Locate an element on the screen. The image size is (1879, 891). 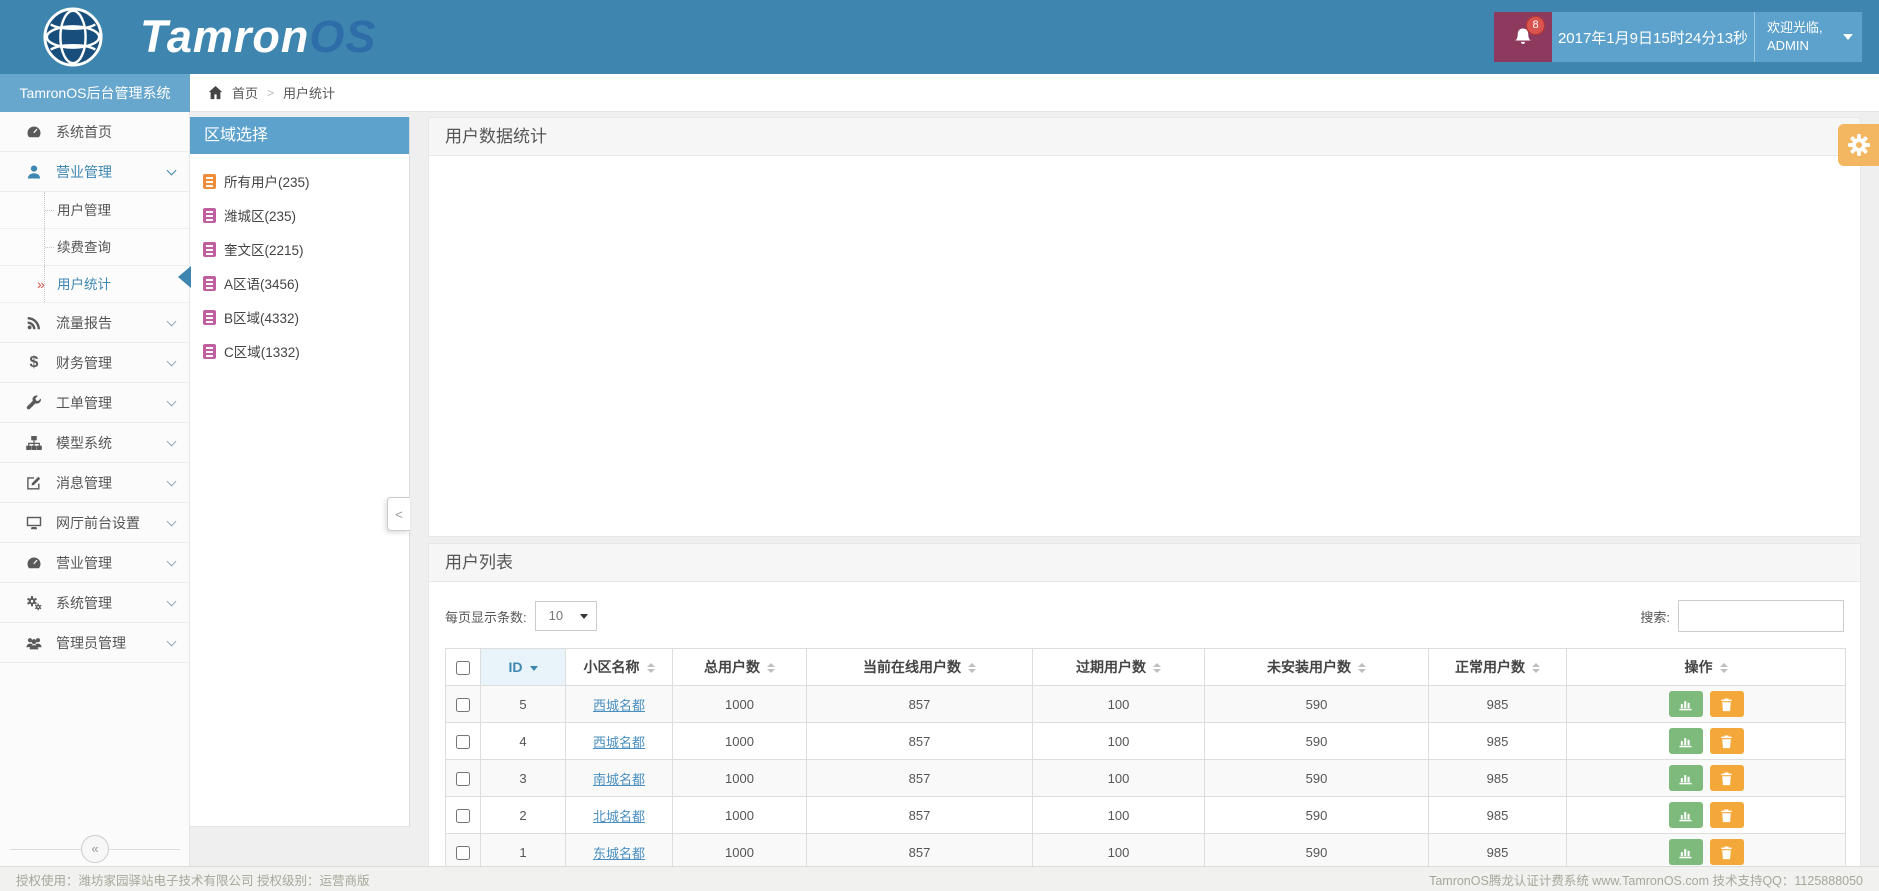
trash-icon is located at coordinates (1726, 704).